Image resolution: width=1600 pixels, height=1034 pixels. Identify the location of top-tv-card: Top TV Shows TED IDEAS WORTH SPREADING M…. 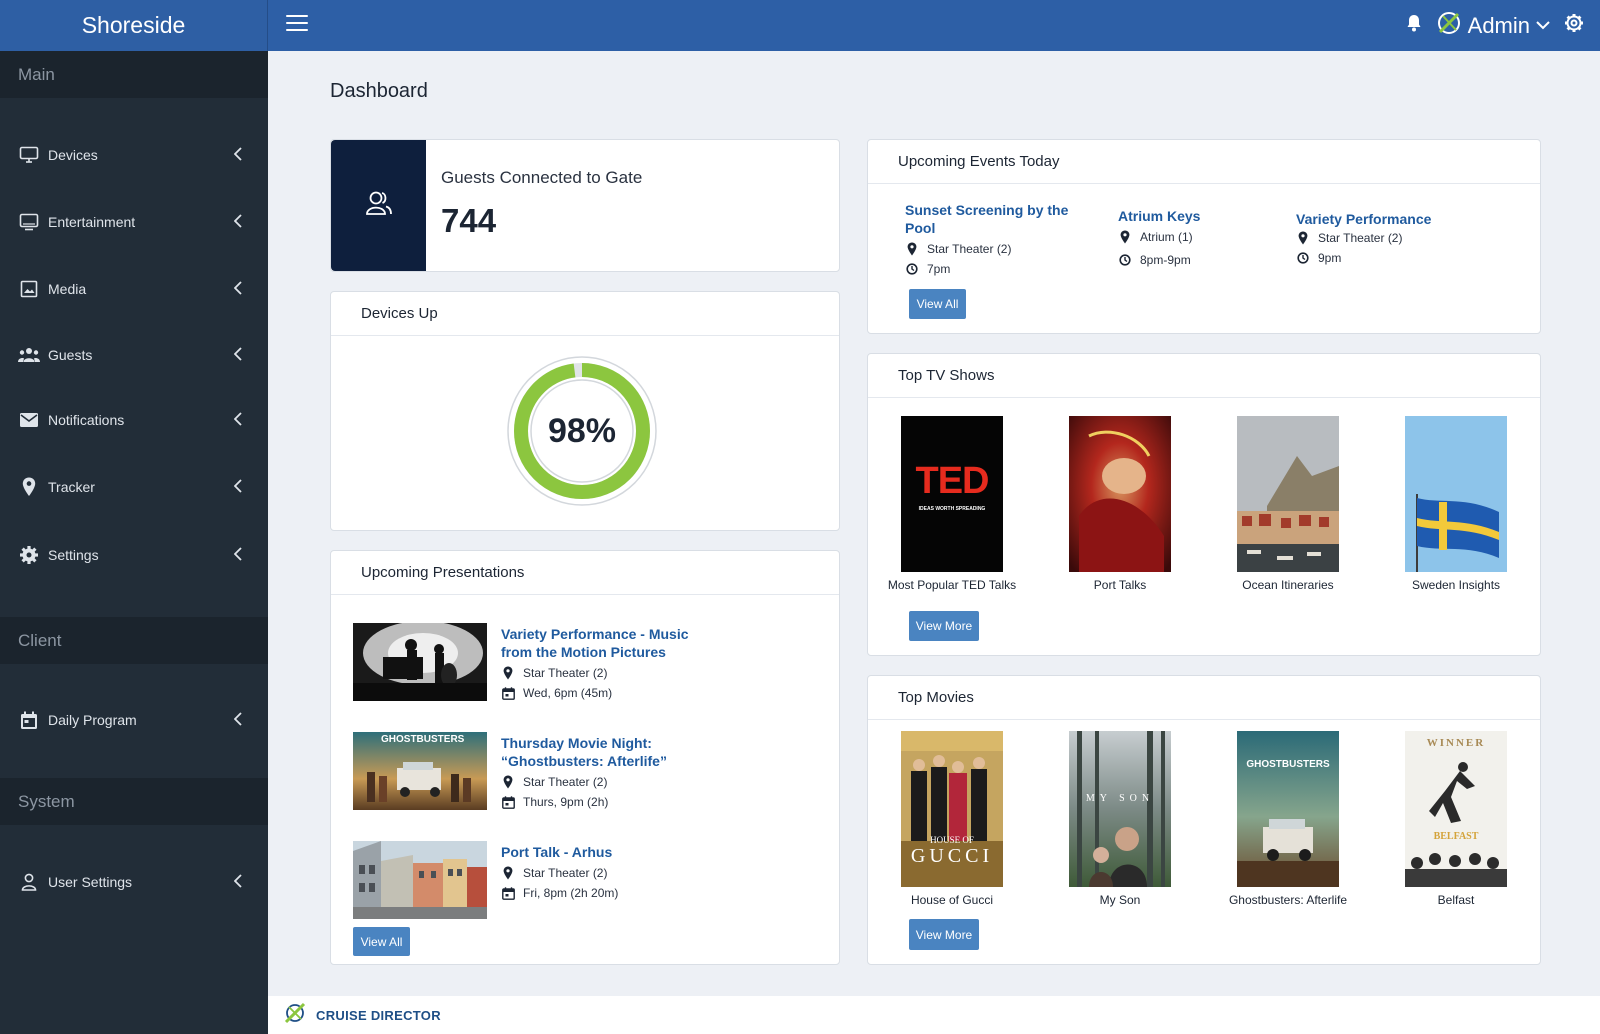
(1204, 504).